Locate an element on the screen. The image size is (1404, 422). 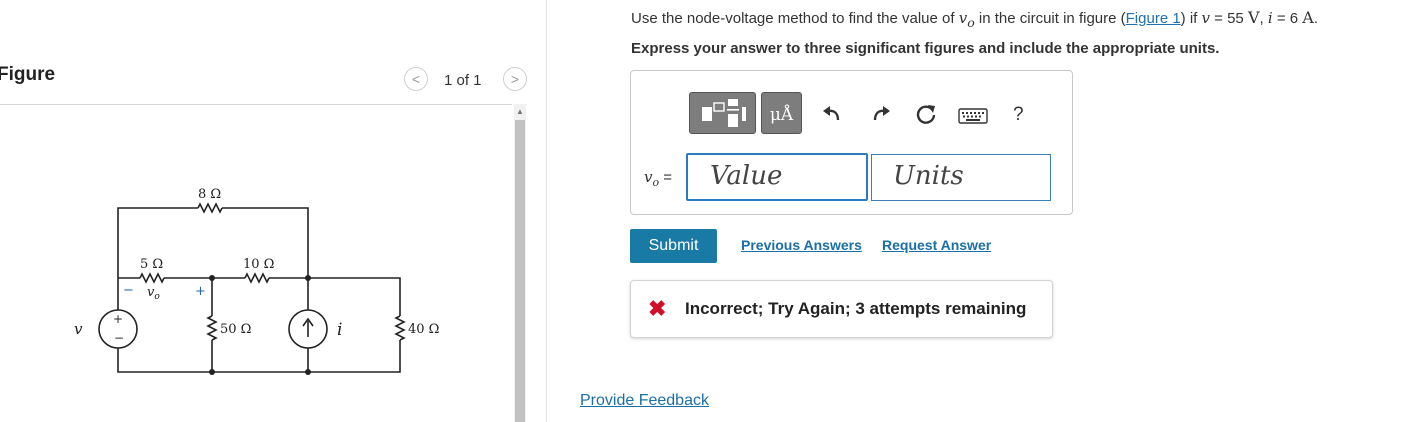
question-i-unit: A is located at coordinates (1308, 17).